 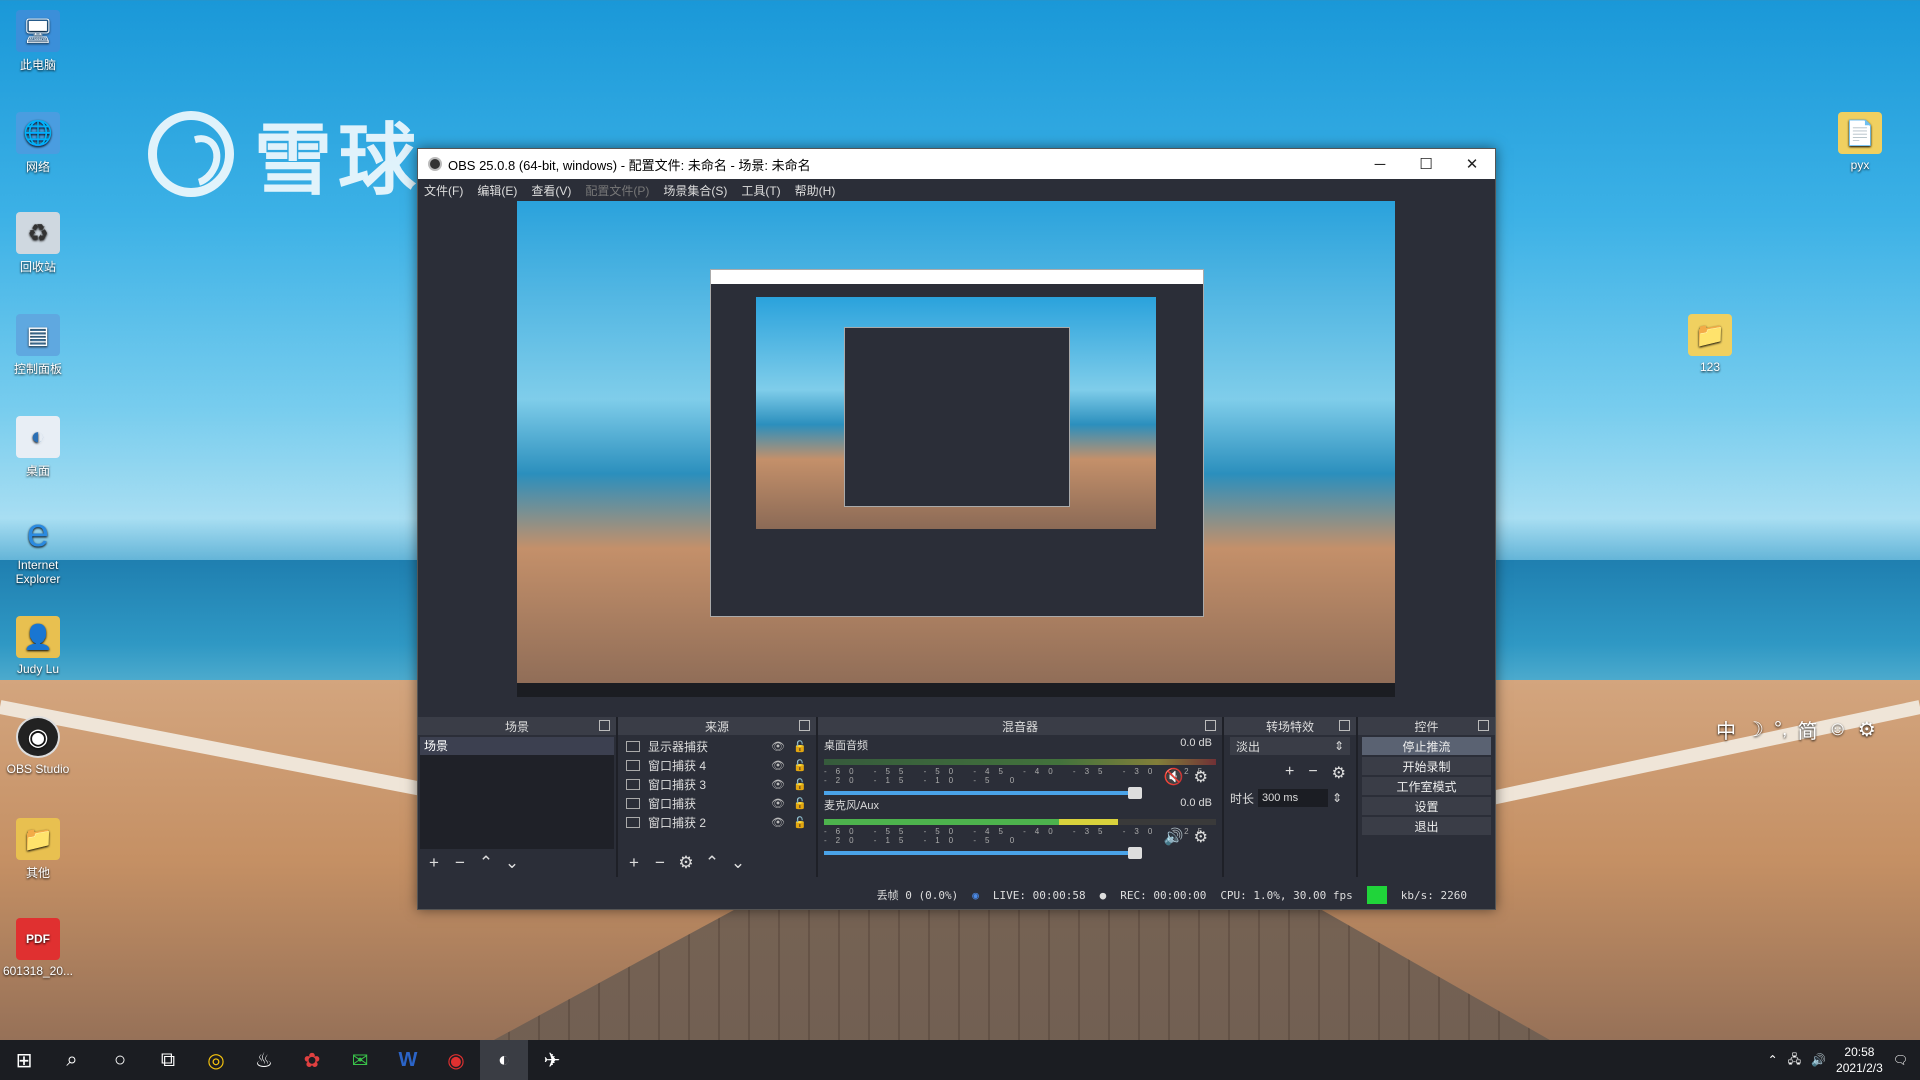 What do you see at coordinates (24, 1060) in the screenshot?
I see `windows-start-icon: ⊞` at bounding box center [24, 1060].